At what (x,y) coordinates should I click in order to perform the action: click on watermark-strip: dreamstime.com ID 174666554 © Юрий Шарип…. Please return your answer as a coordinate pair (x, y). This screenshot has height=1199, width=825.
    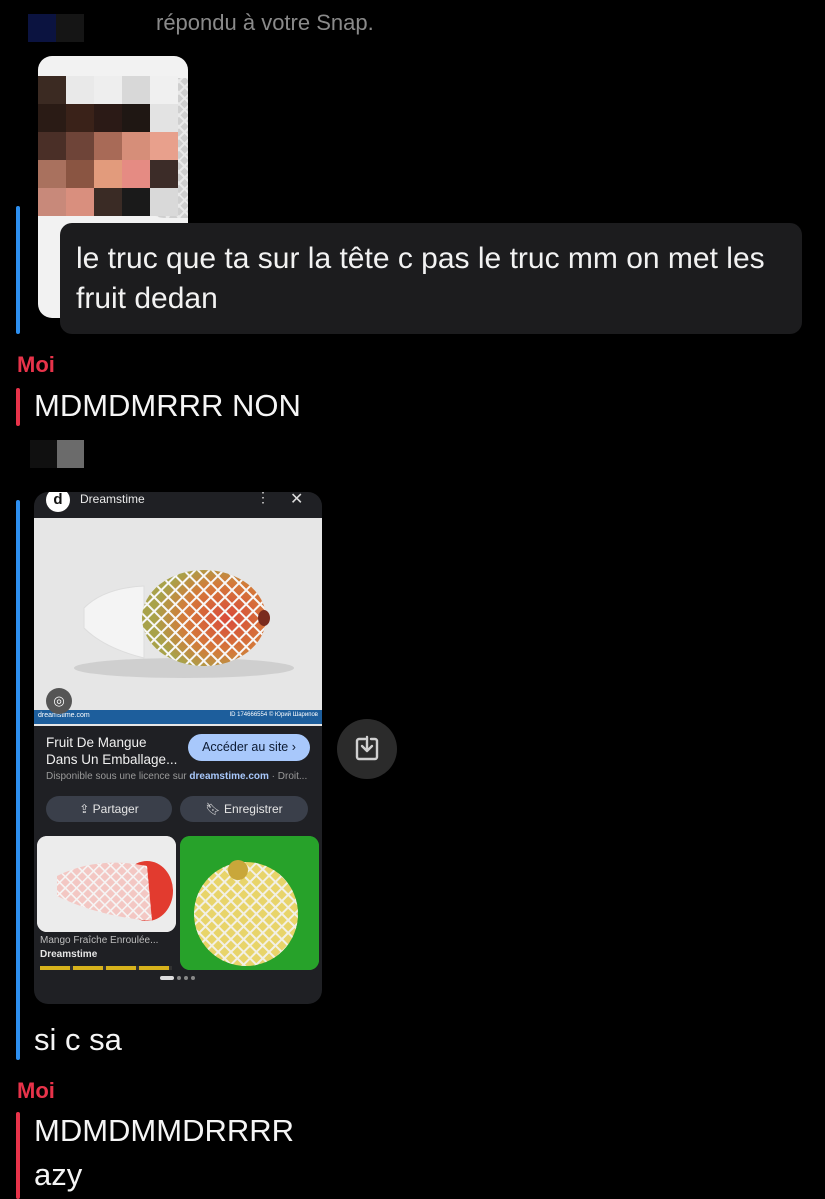
    Looking at the image, I should click on (178, 717).